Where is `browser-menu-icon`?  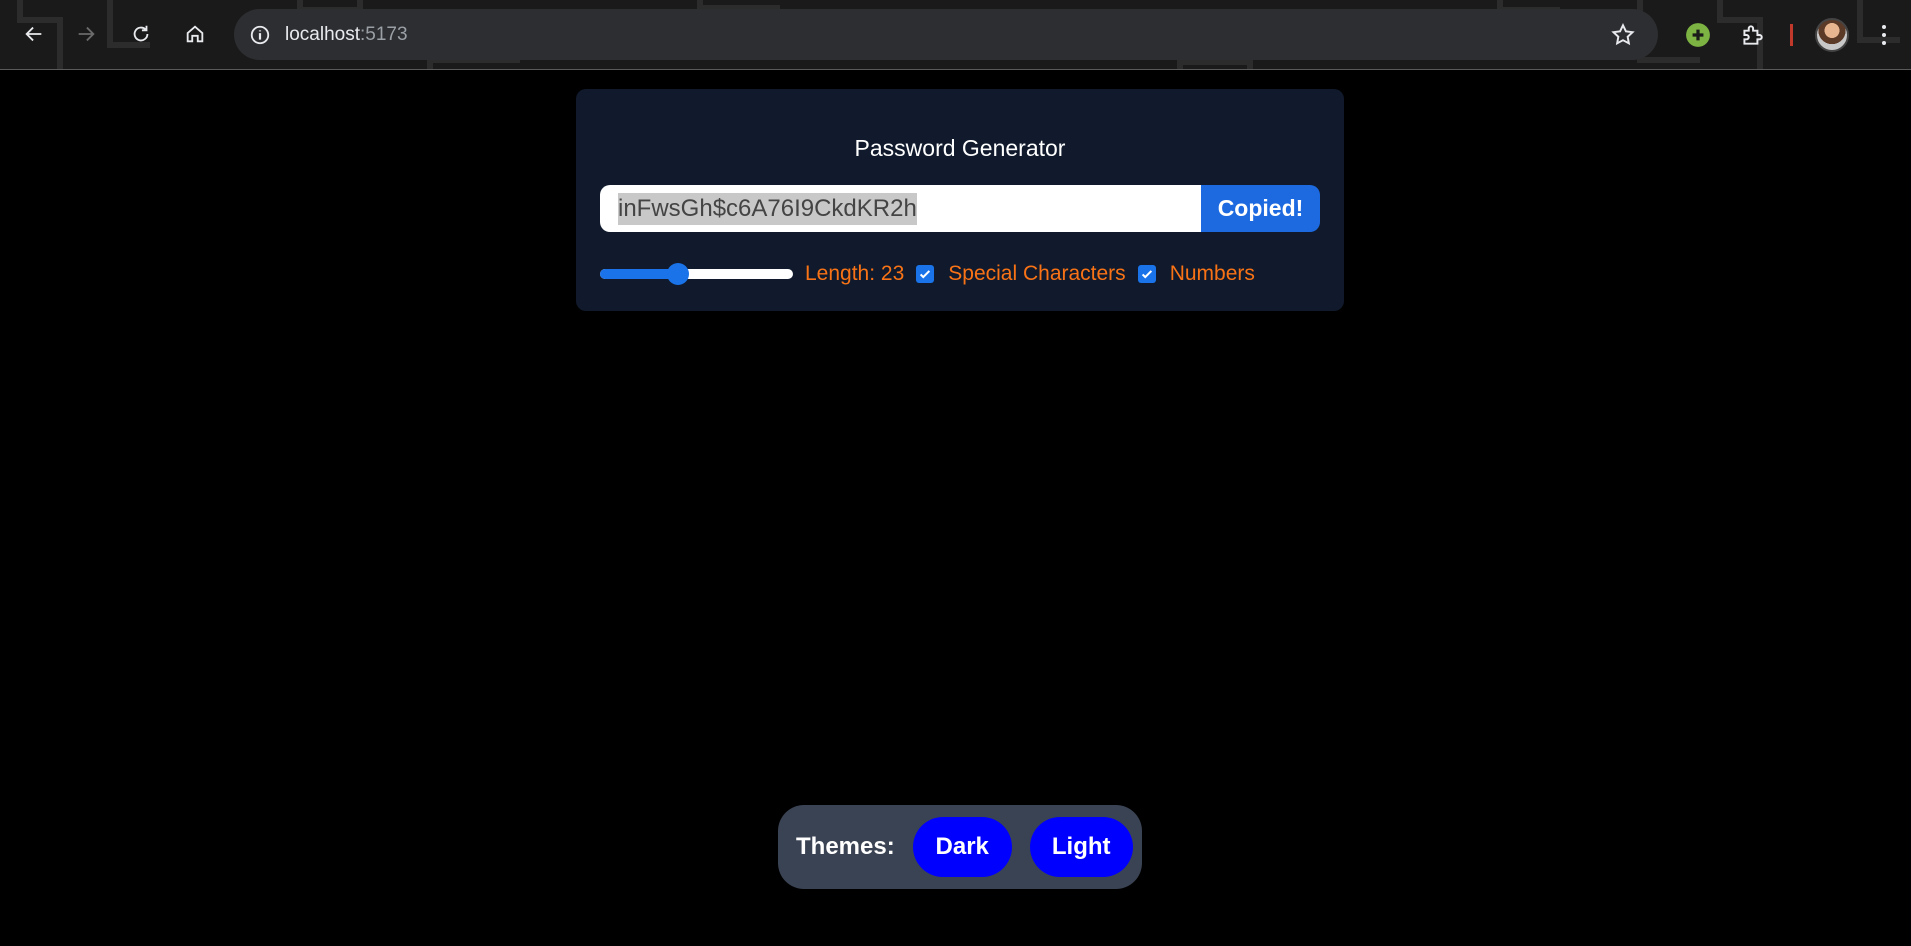
browser-menu-icon is located at coordinates (1884, 35).